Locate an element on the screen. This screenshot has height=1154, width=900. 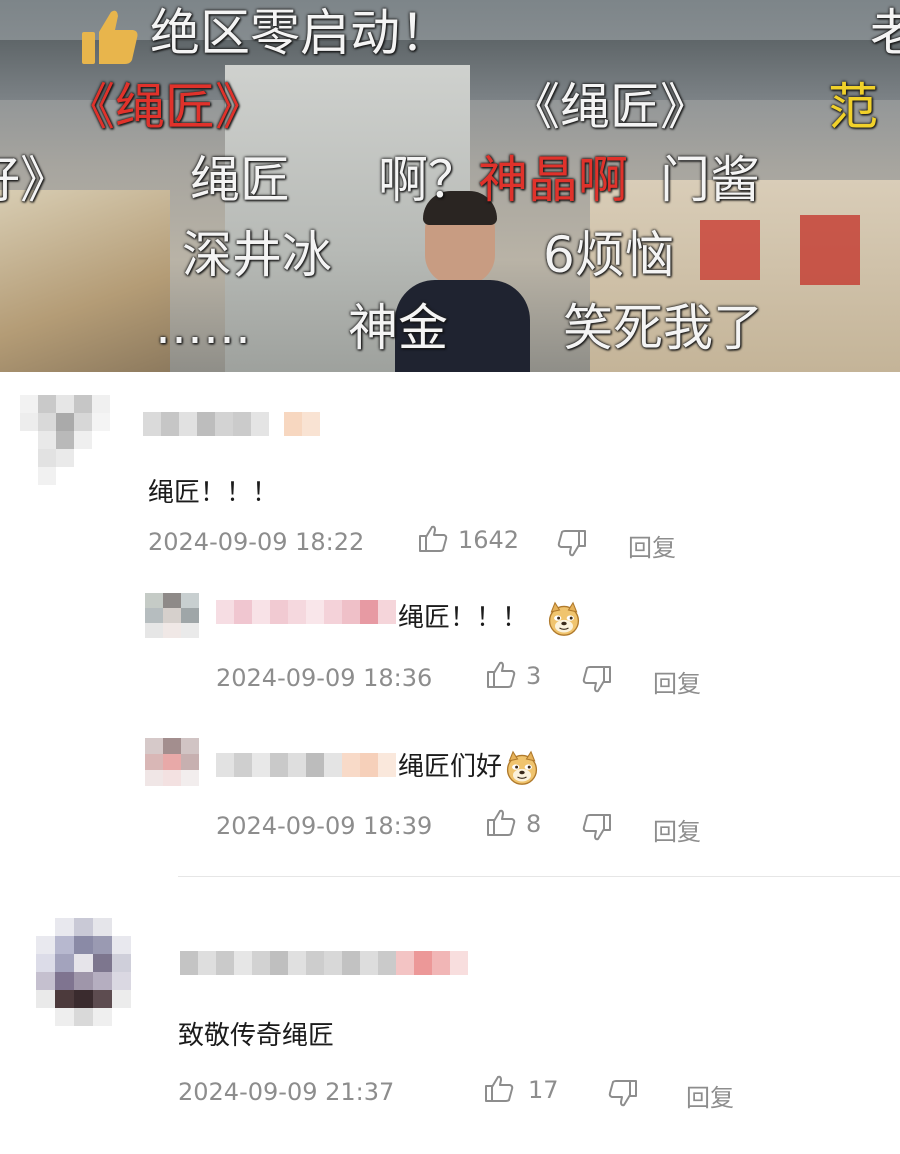
reply-text: 绳匠们好 is located at coordinates (469, 766).